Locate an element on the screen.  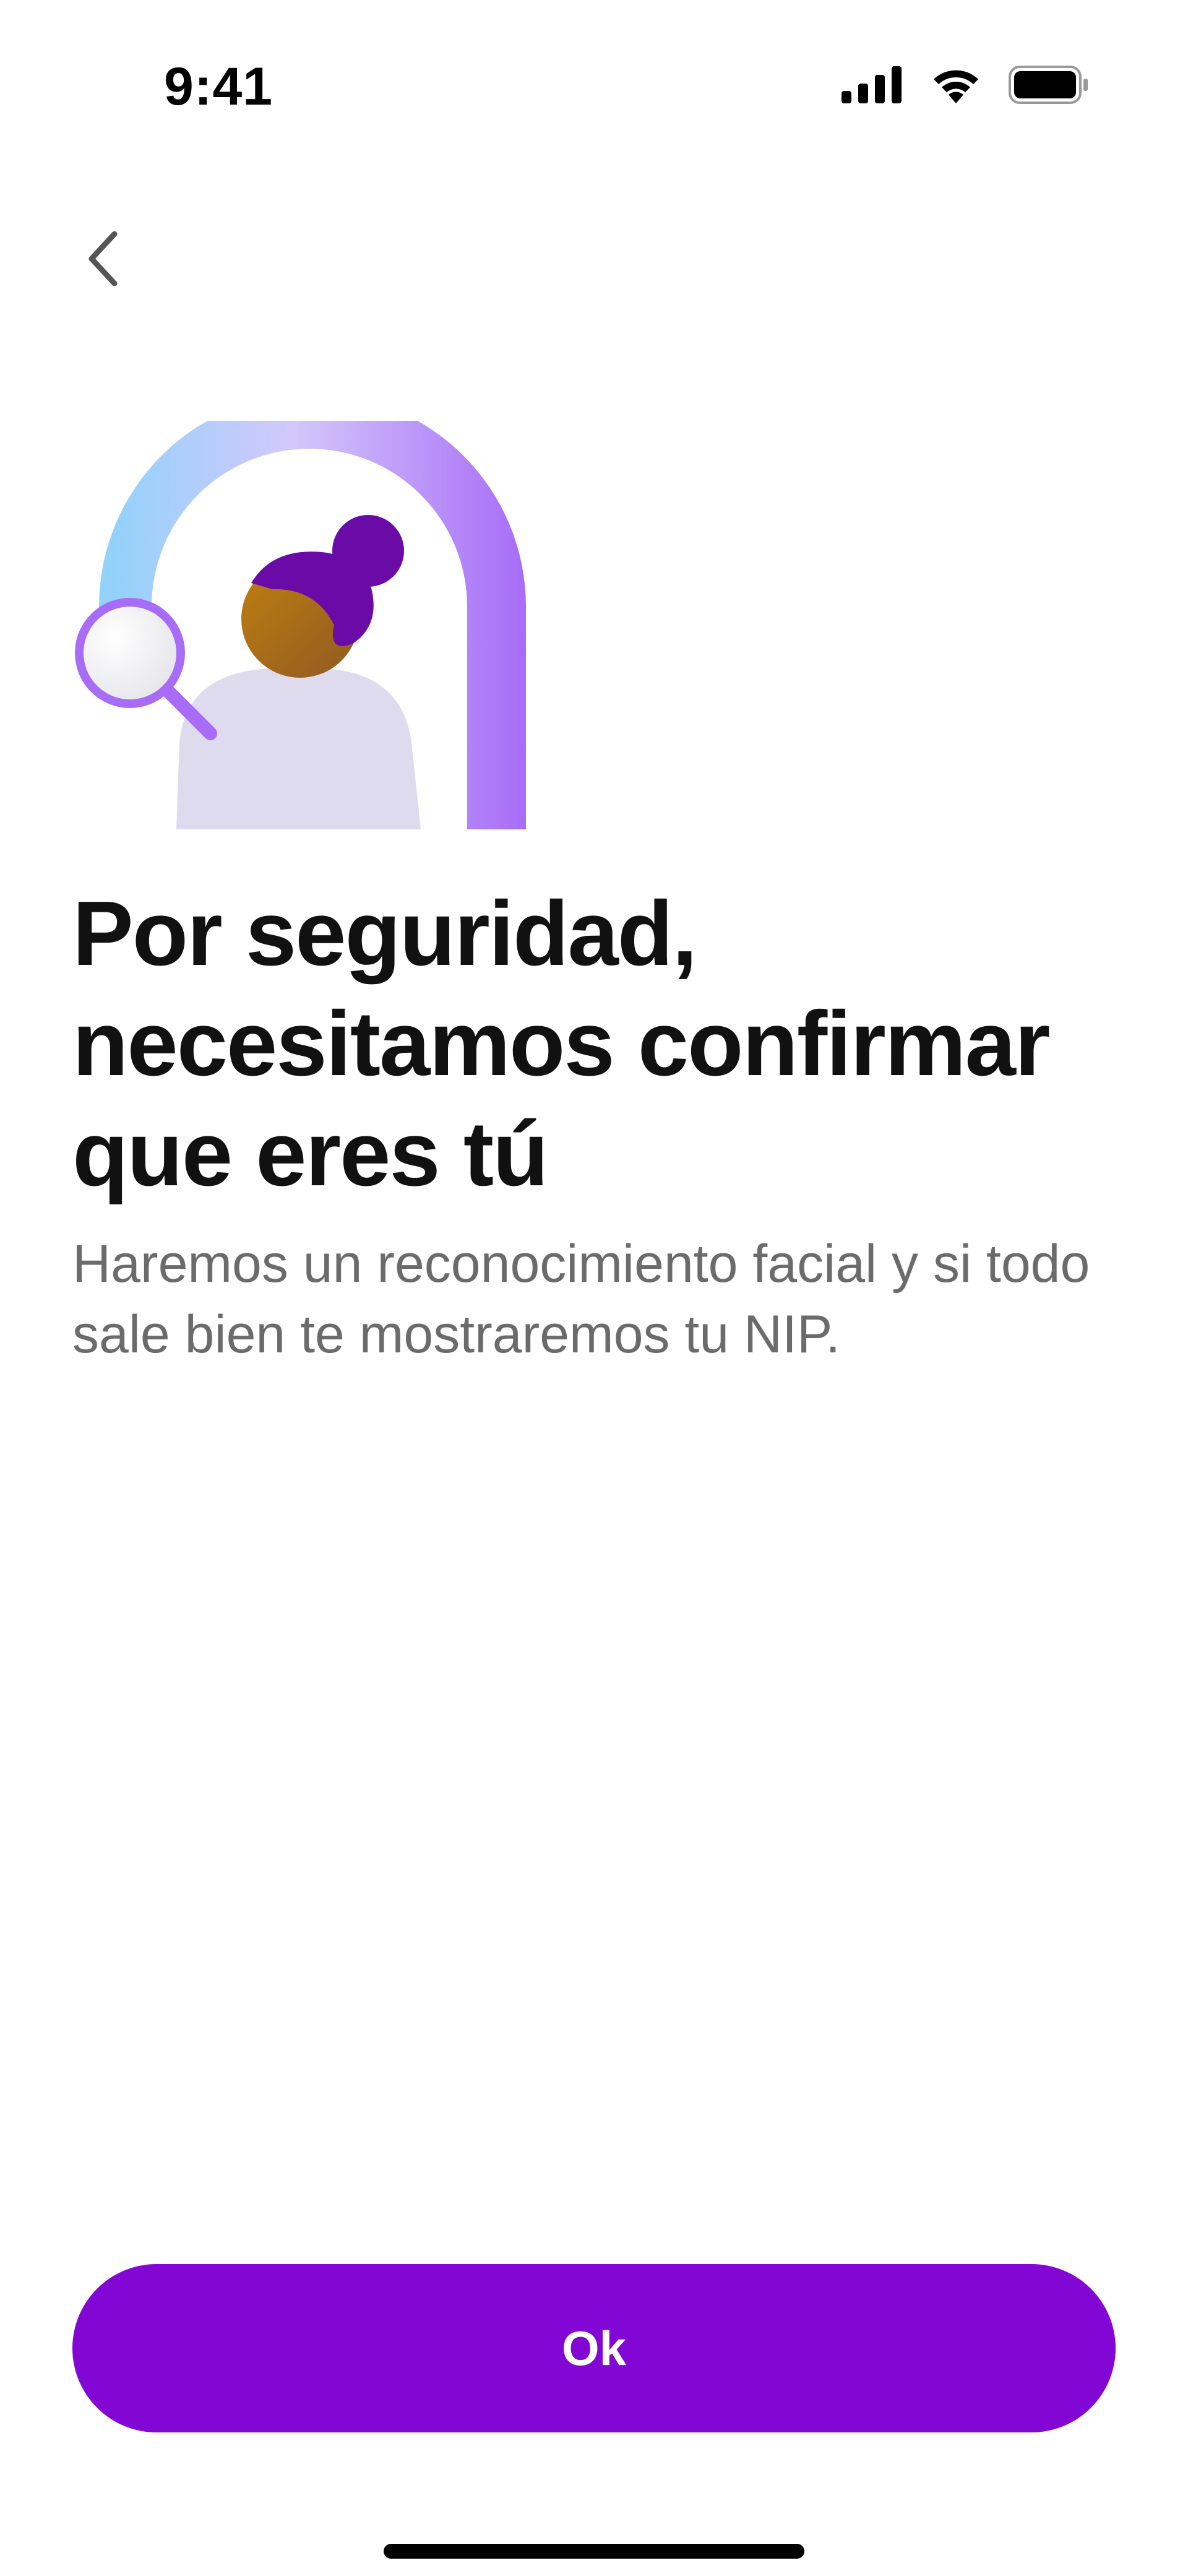
face-recognition-illustration is located at coordinates (303, 611).